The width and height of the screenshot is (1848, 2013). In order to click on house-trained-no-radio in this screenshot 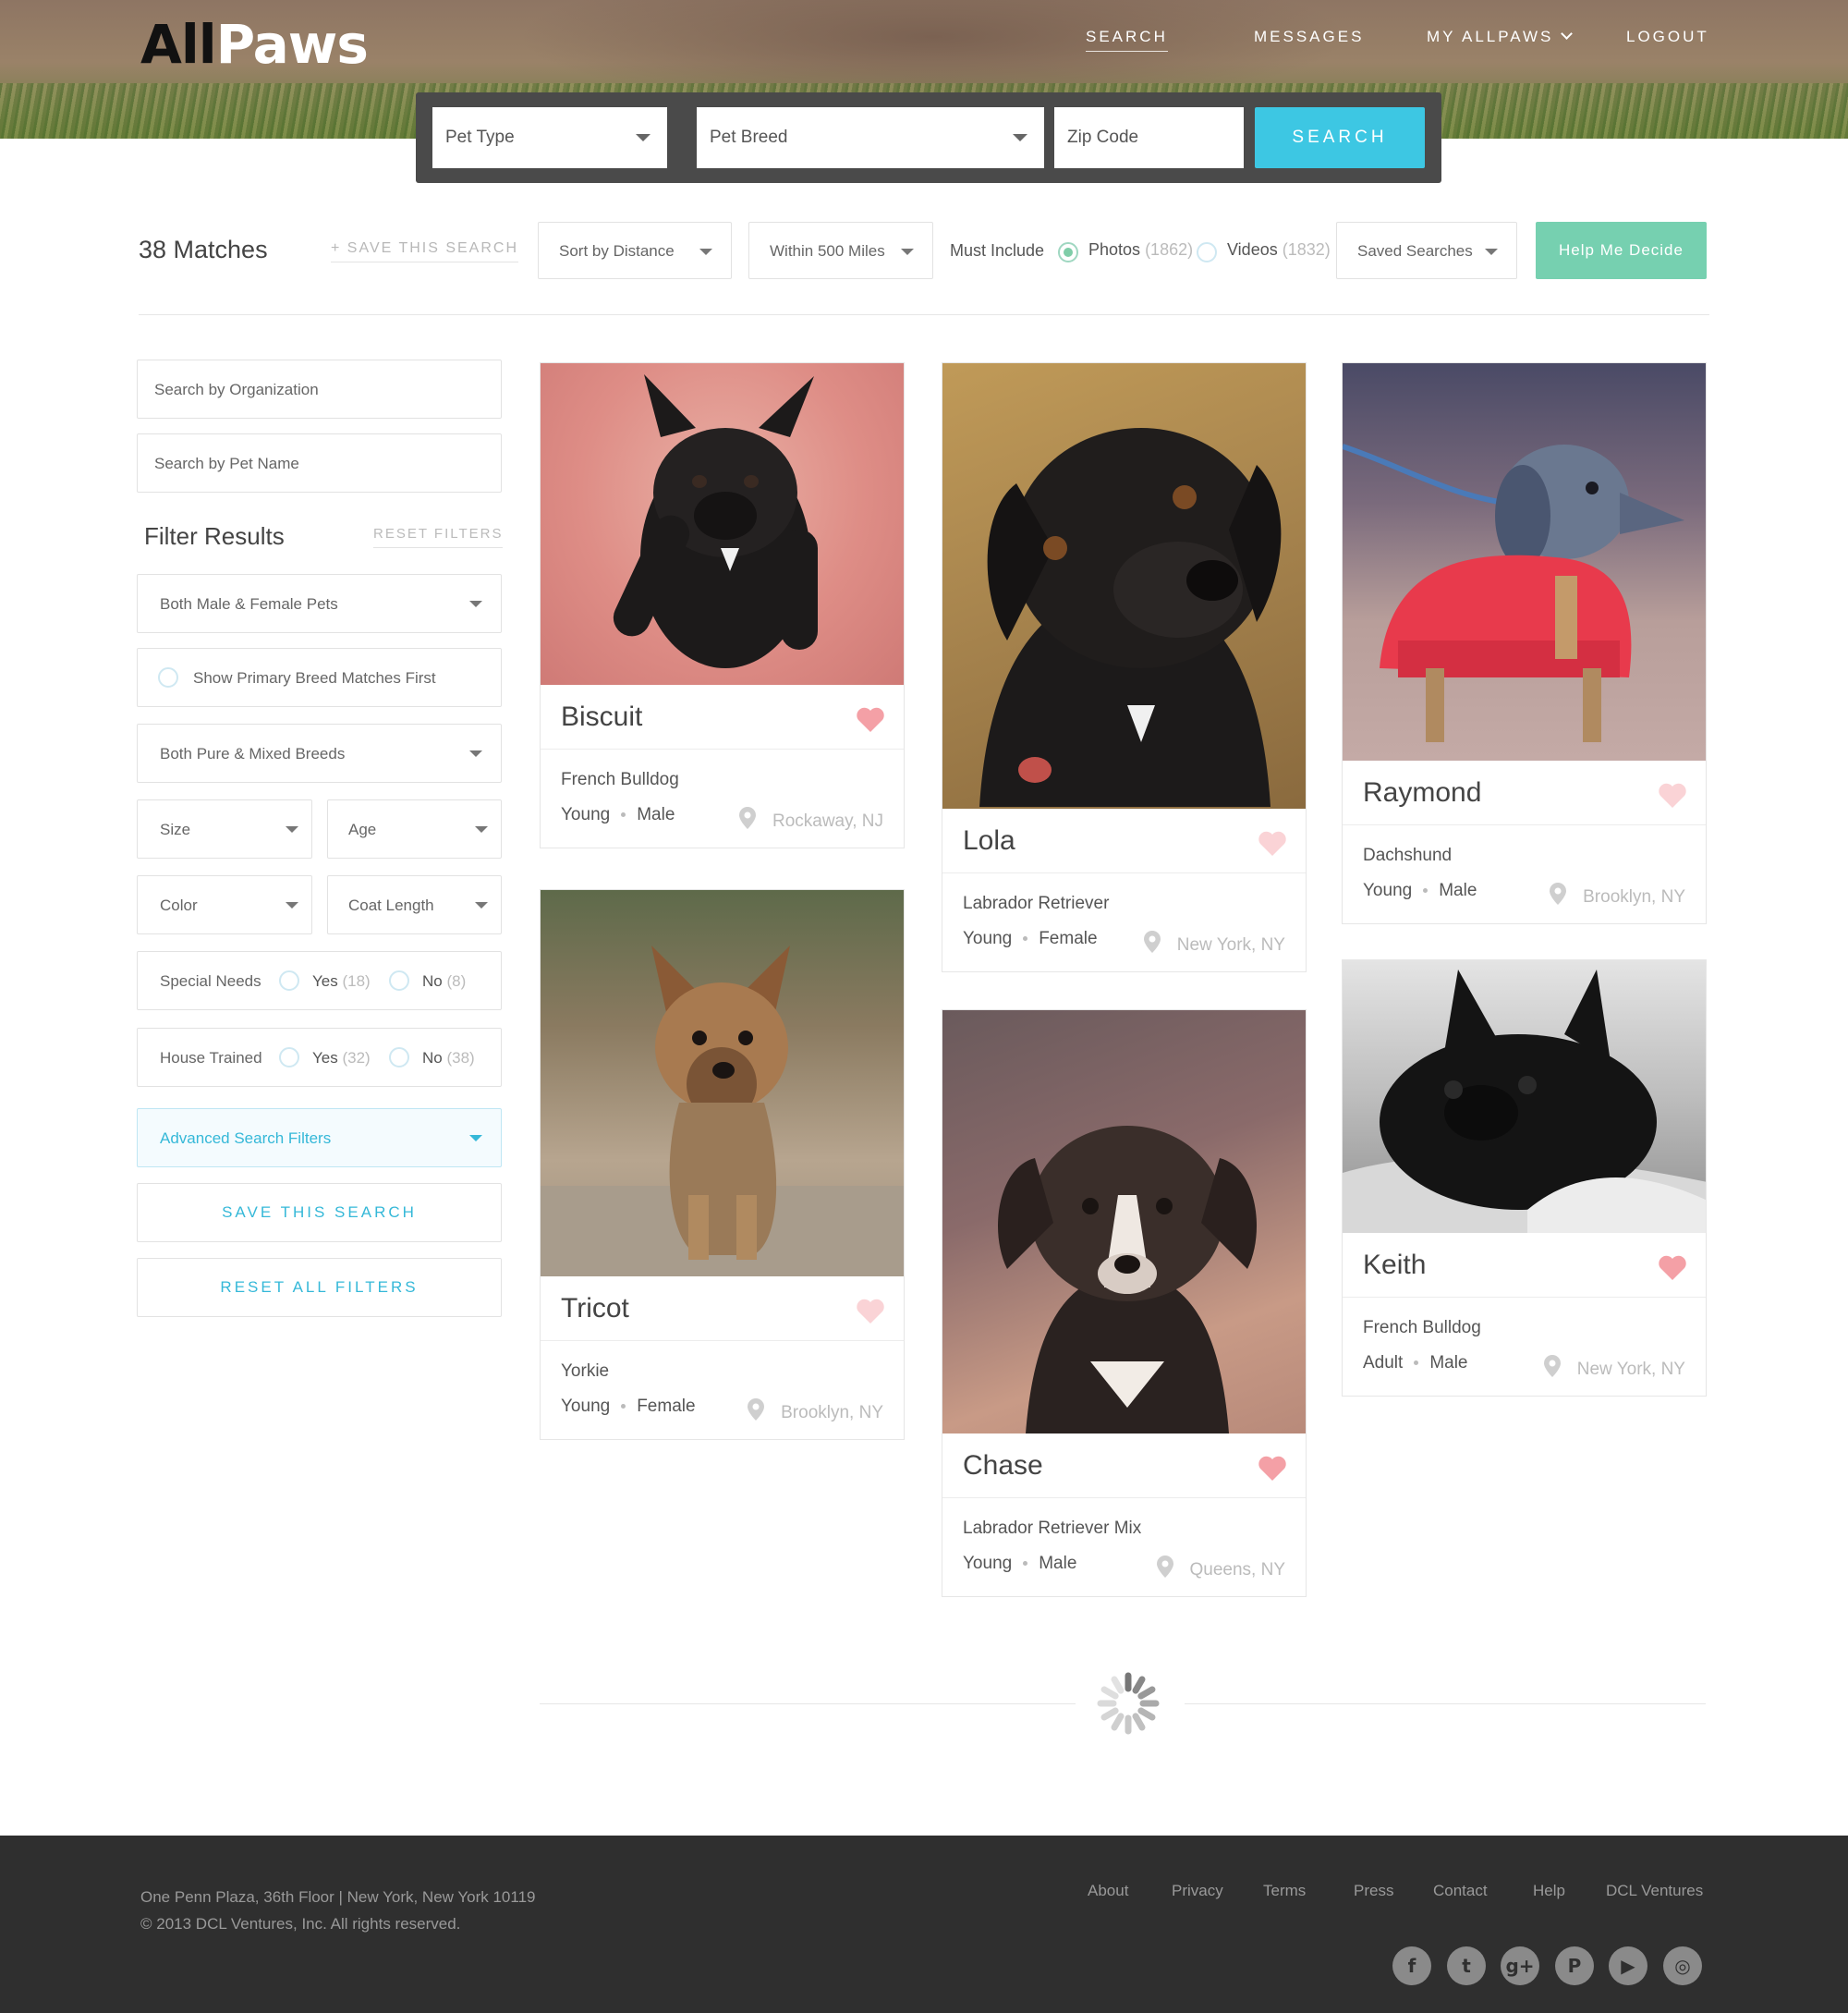, I will do `click(399, 1057)`.